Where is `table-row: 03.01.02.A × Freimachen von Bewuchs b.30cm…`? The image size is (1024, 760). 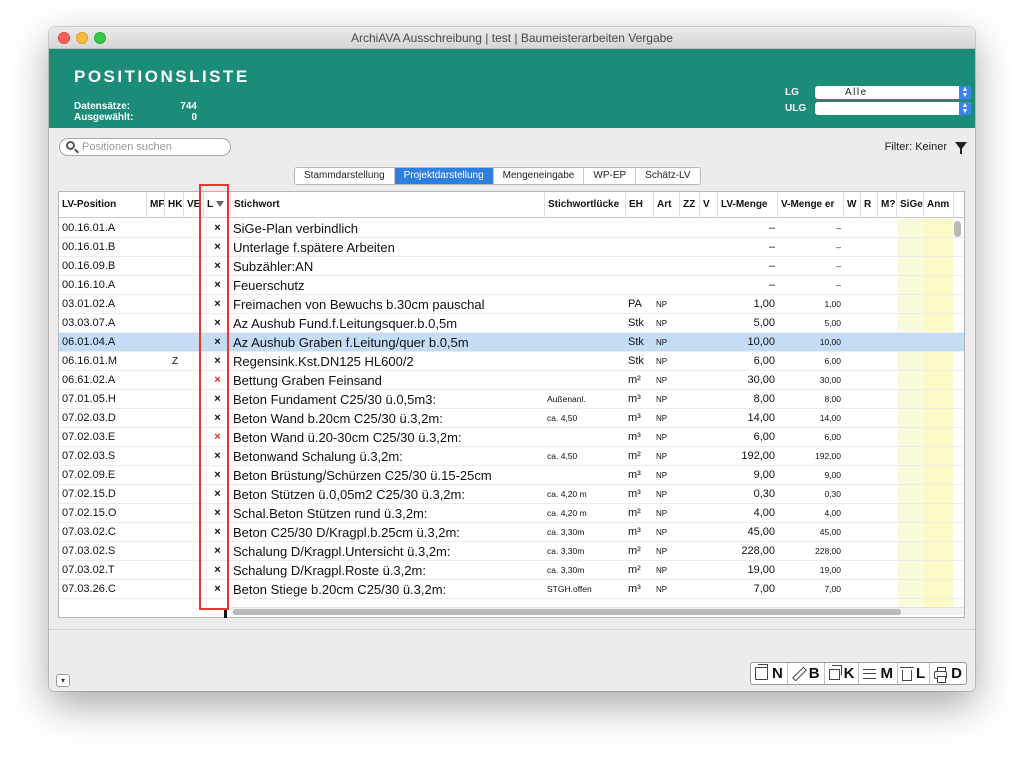 table-row: 03.01.02.A × Freimachen von Bewuchs b.30cm… is located at coordinates (511, 304).